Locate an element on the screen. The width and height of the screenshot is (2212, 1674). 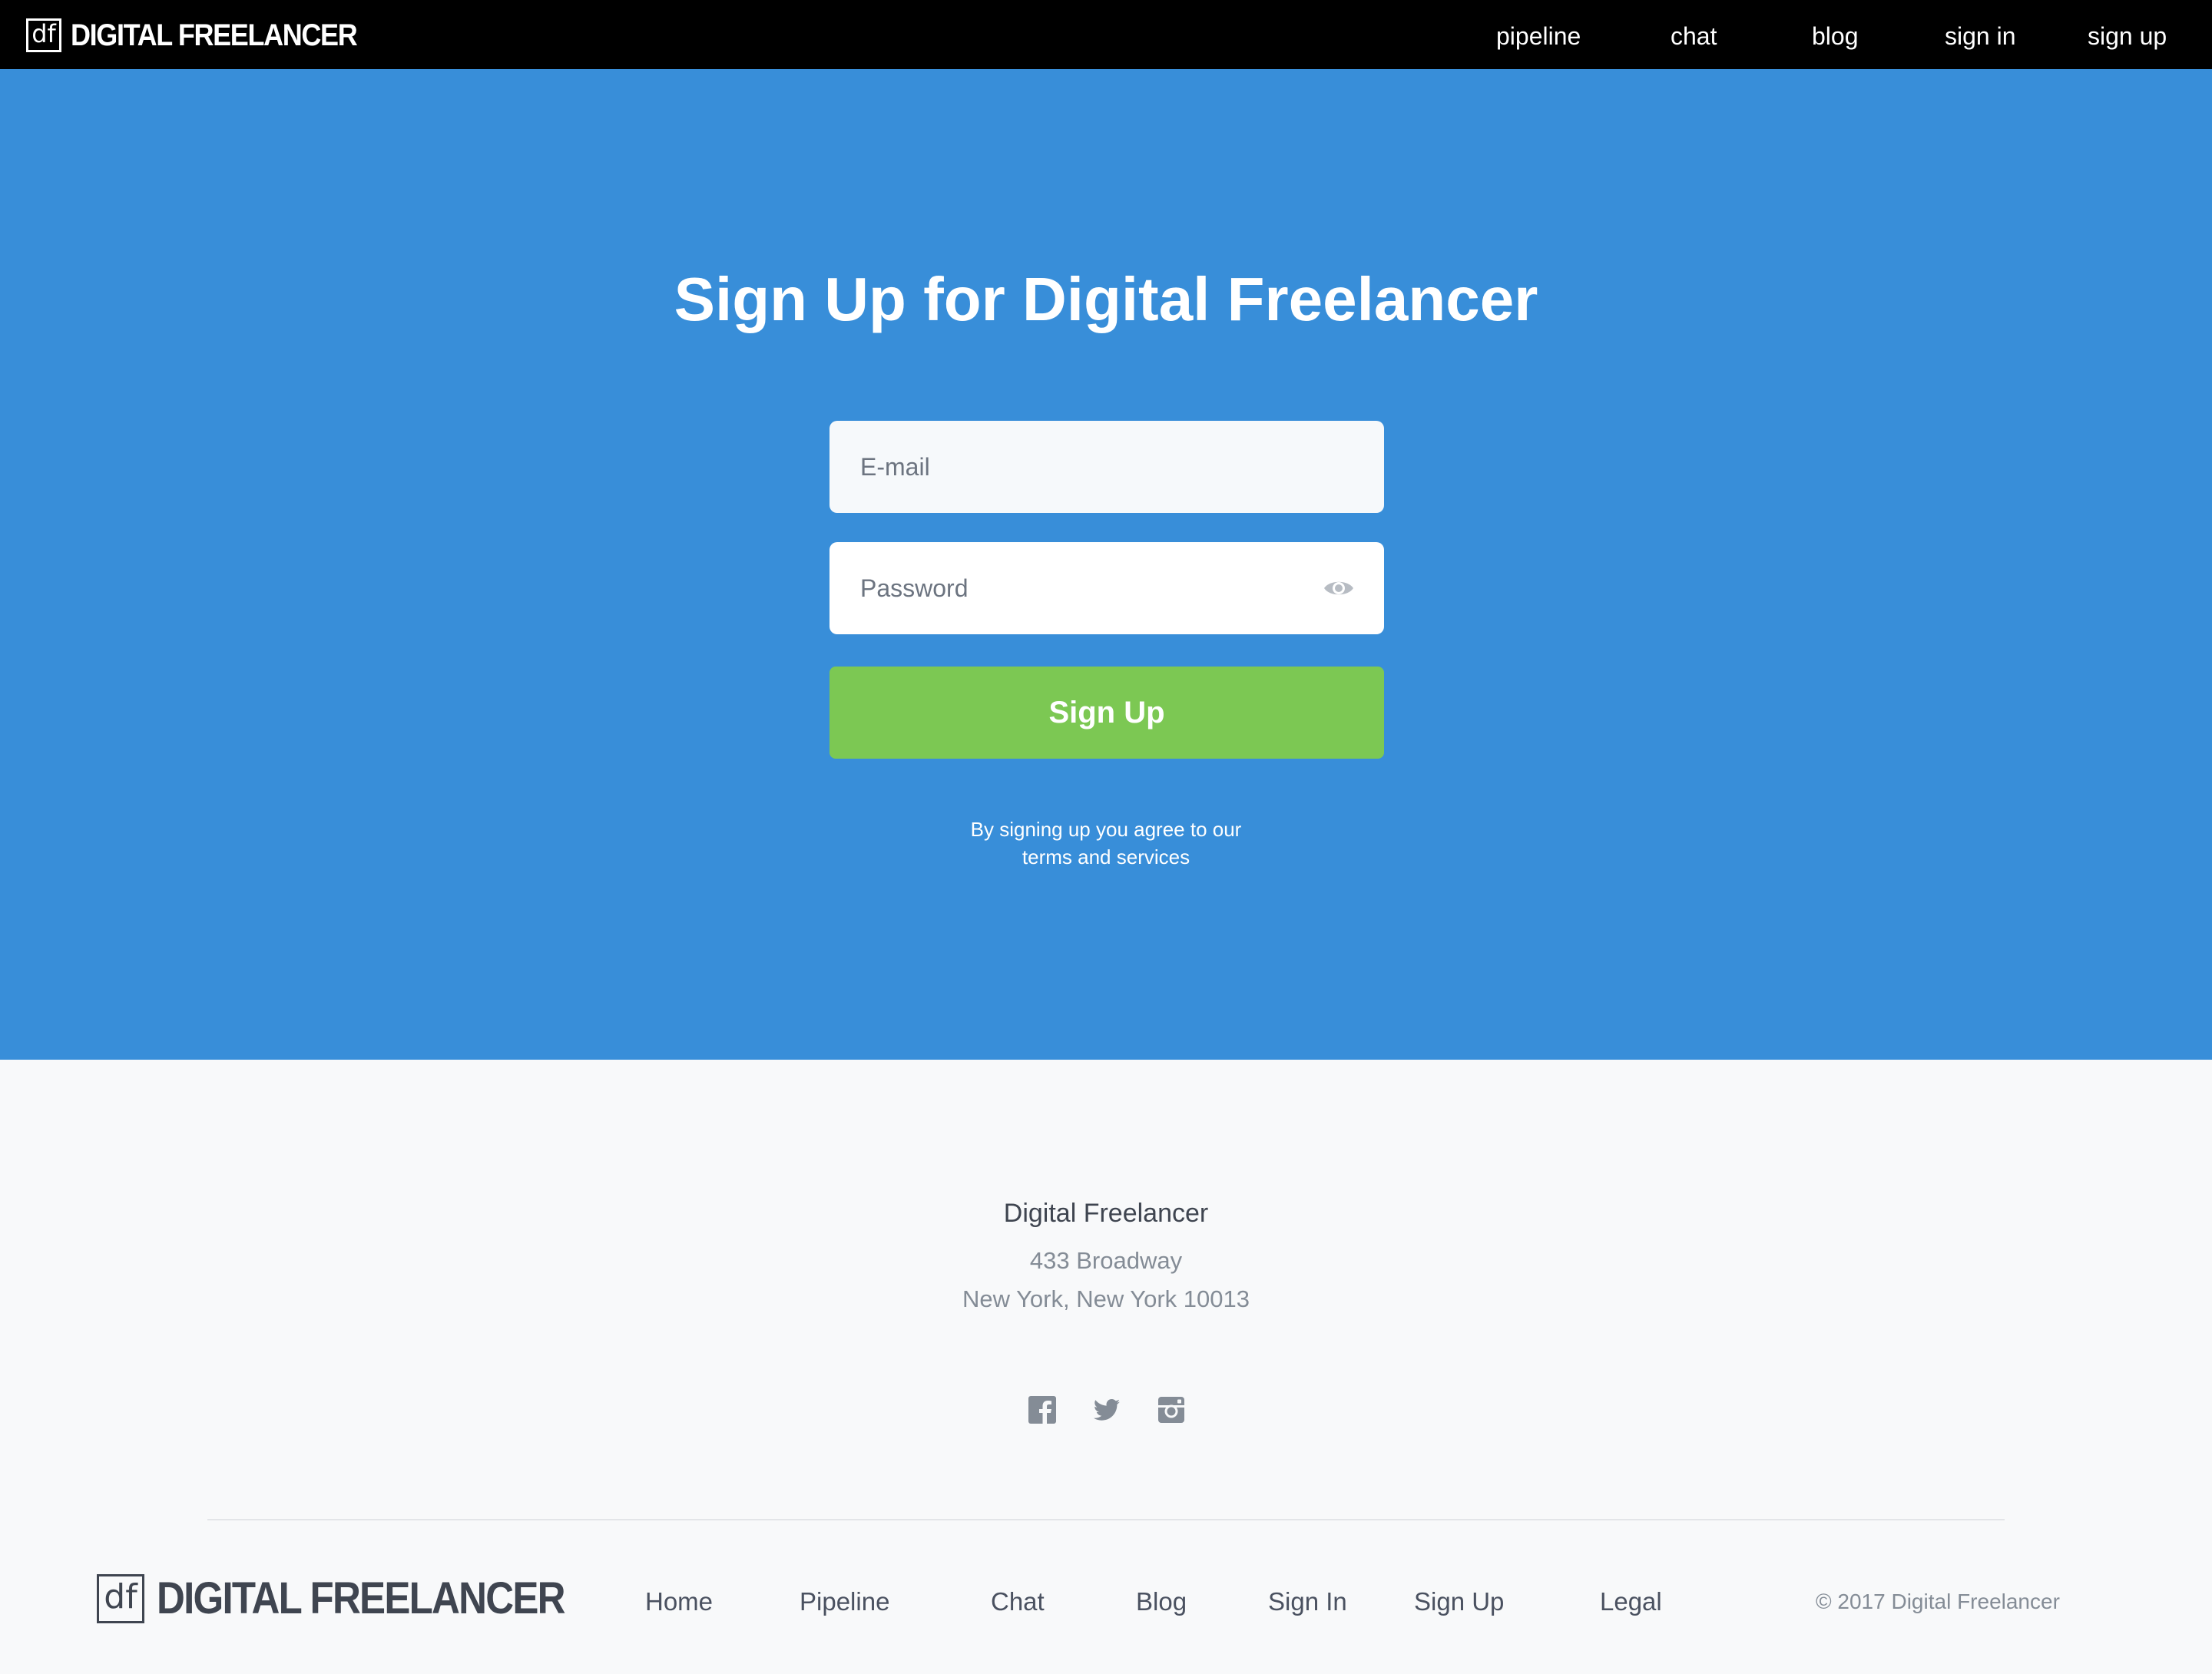
footer-link-chat: Chat is located at coordinates (1018, 1602).